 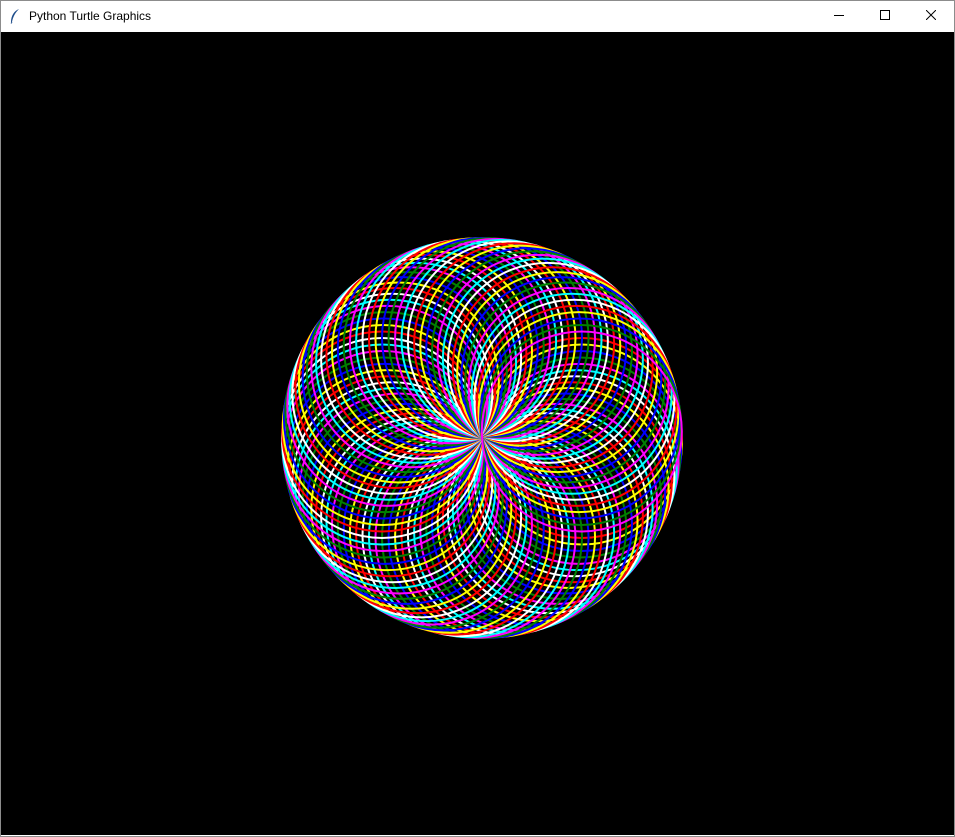 I want to click on close-icon, so click(x=931, y=16).